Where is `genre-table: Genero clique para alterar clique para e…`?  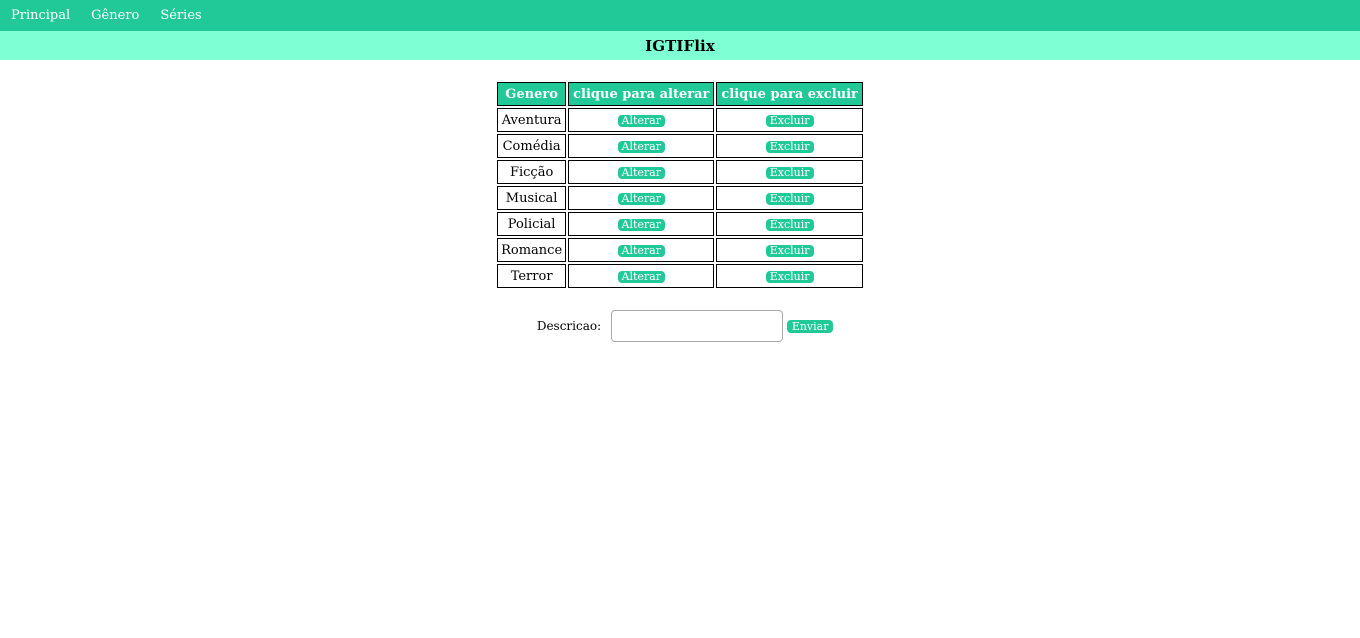
genre-table: Genero clique para alterar clique para e… is located at coordinates (680, 185).